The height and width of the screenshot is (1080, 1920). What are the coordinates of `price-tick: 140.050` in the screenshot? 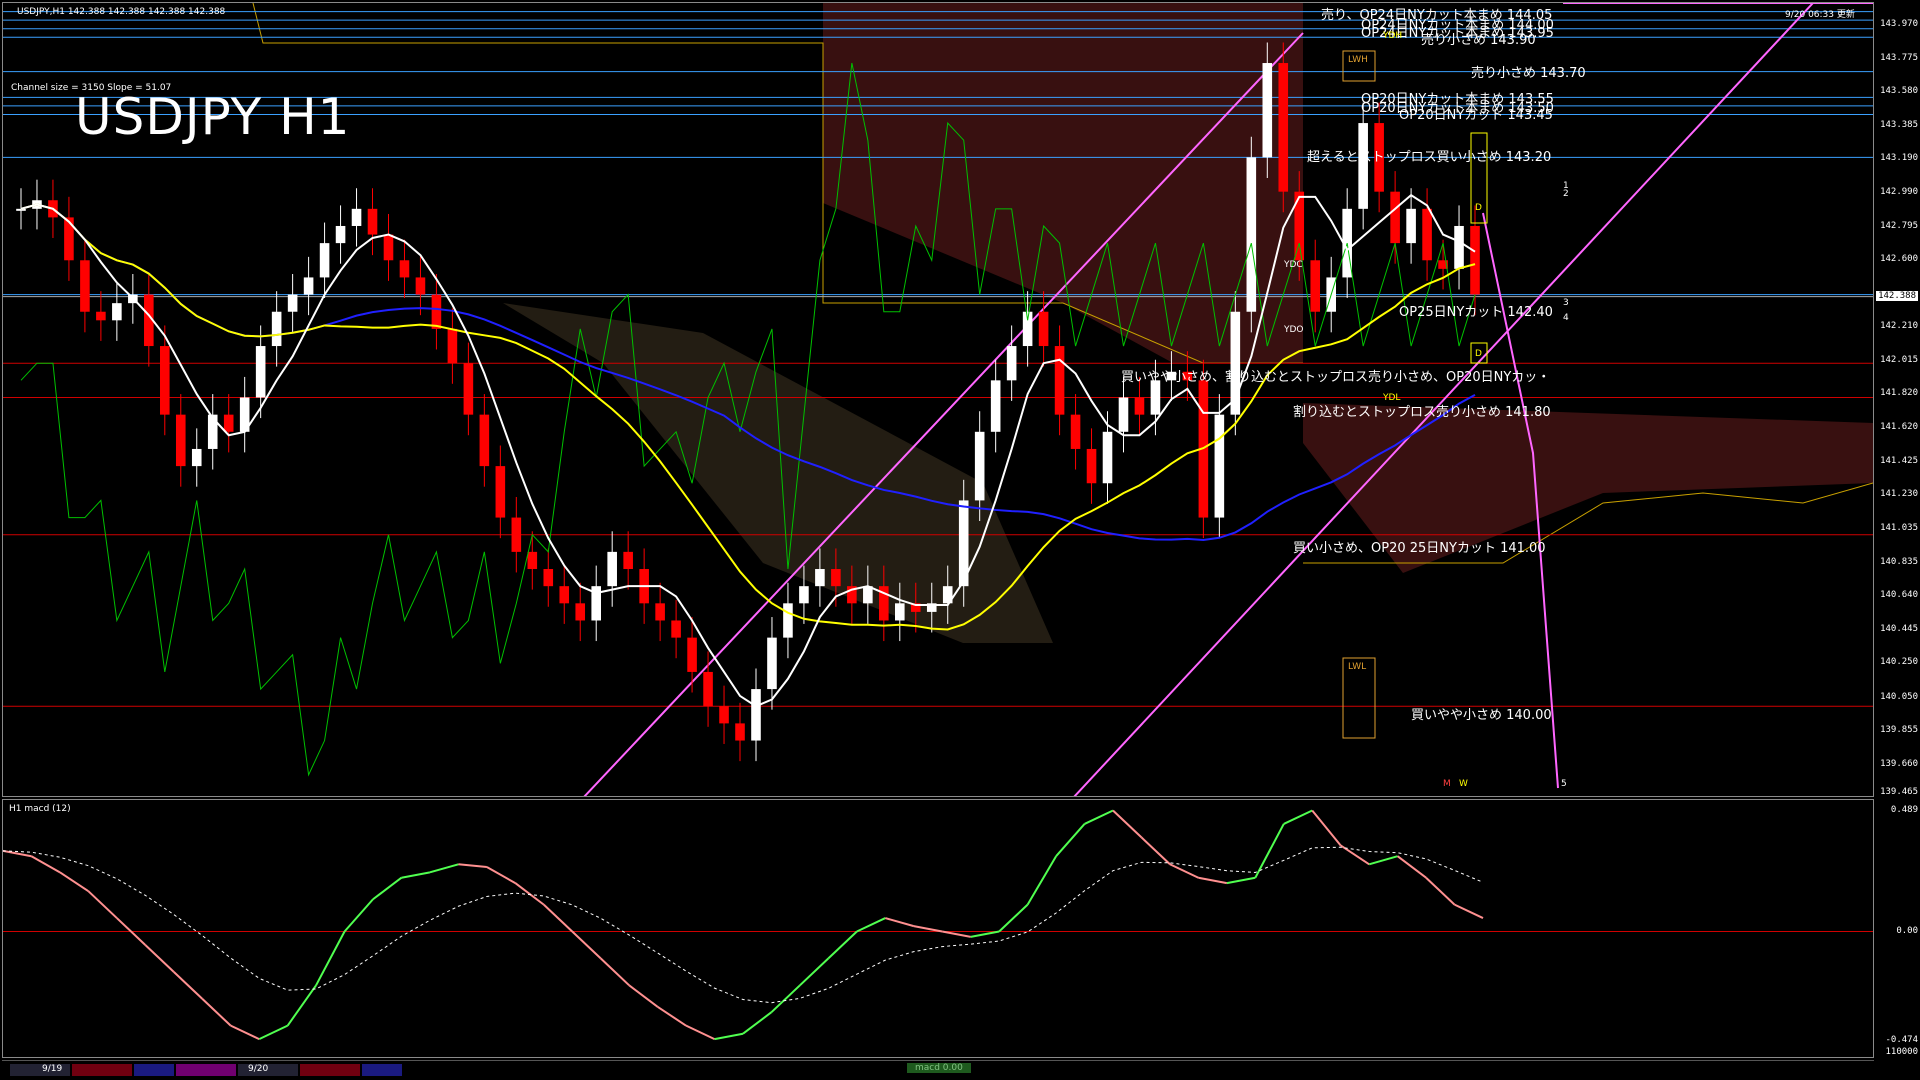 It's located at (1899, 696).